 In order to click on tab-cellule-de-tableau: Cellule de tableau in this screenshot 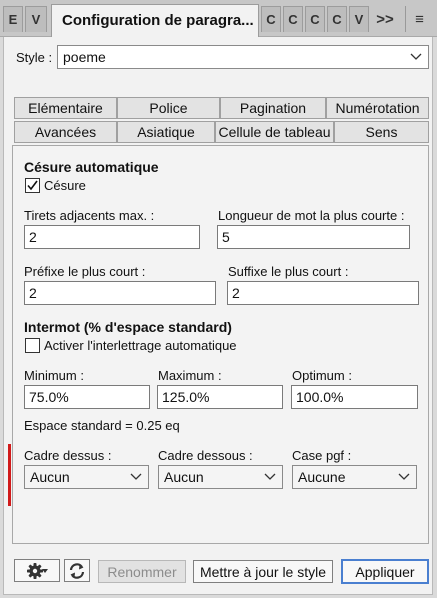, I will do `click(274, 132)`.